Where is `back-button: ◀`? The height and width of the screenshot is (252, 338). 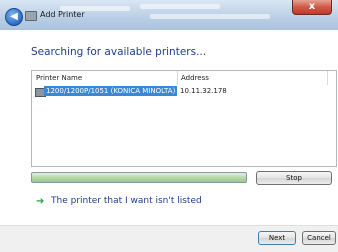 back-button: ◀ is located at coordinates (14, 17).